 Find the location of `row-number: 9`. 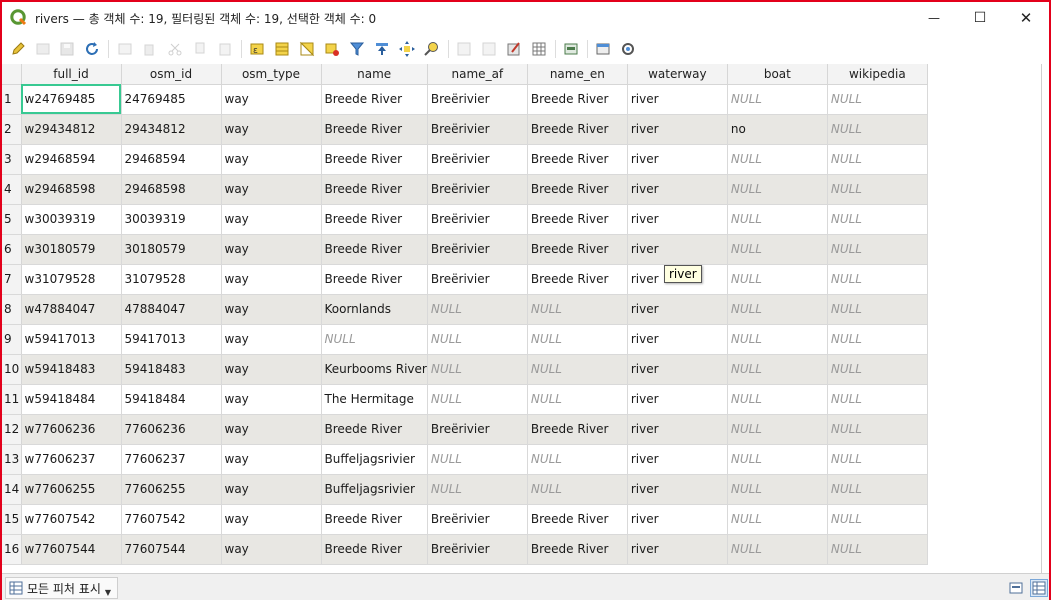

row-number: 9 is located at coordinates (12, 339).